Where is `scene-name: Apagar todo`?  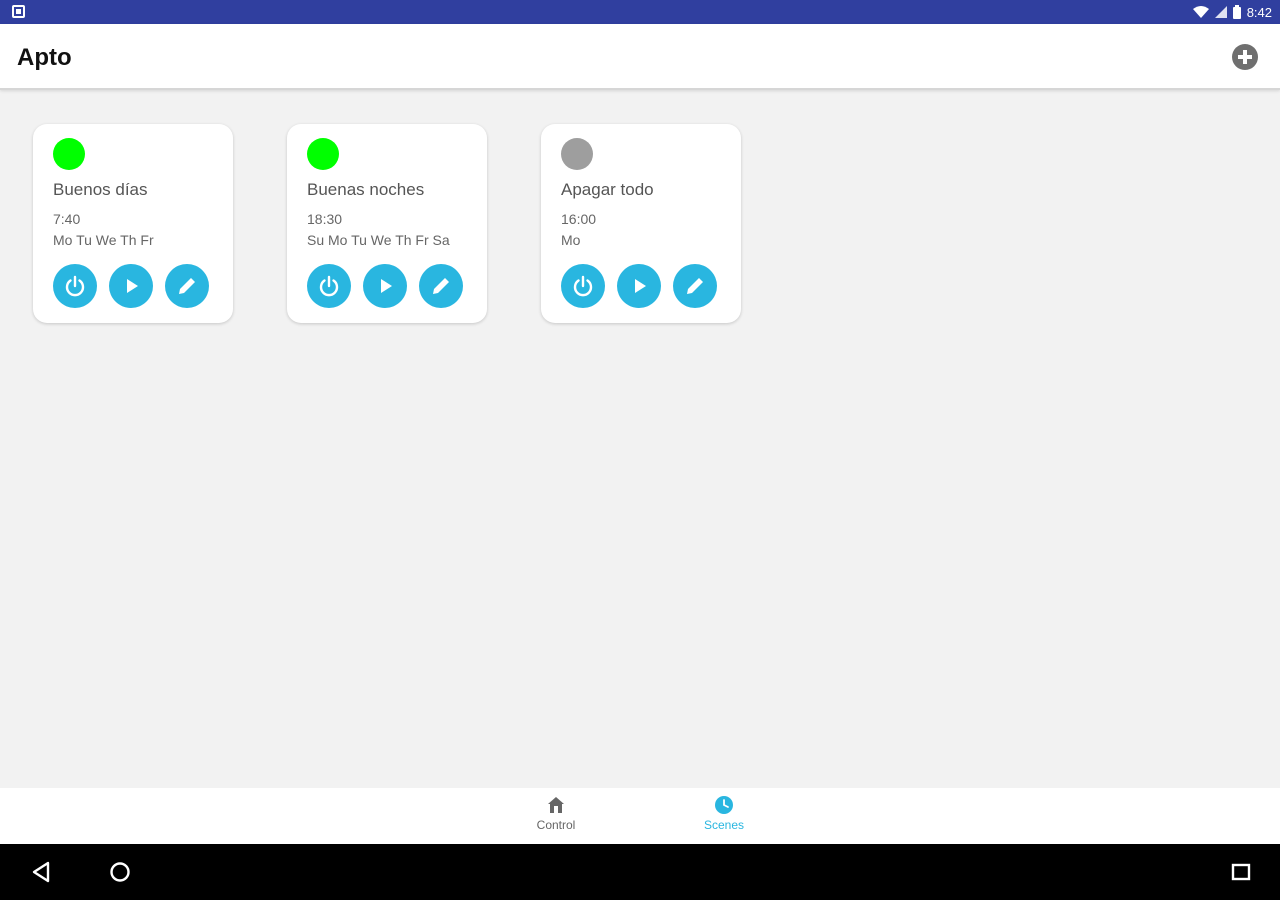
scene-name: Apagar todo is located at coordinates (607, 189).